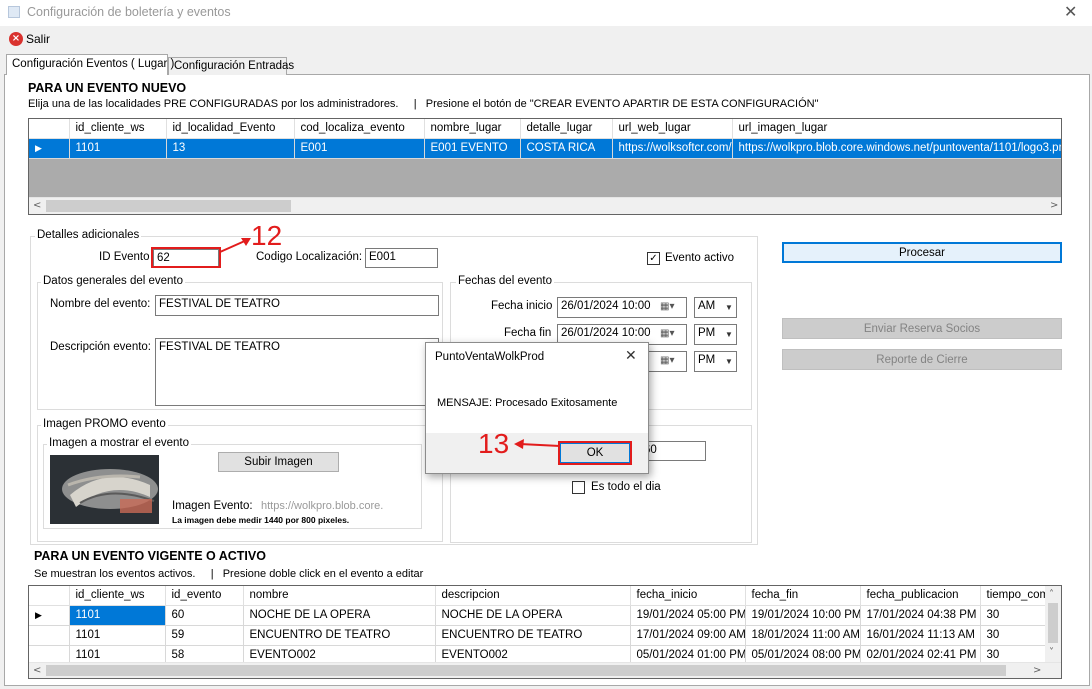 This screenshot has width=1092, height=689. What do you see at coordinates (606, 306) in the screenshot?
I see `fecha-inicio-value: 26/01/2024 10:00` at bounding box center [606, 306].